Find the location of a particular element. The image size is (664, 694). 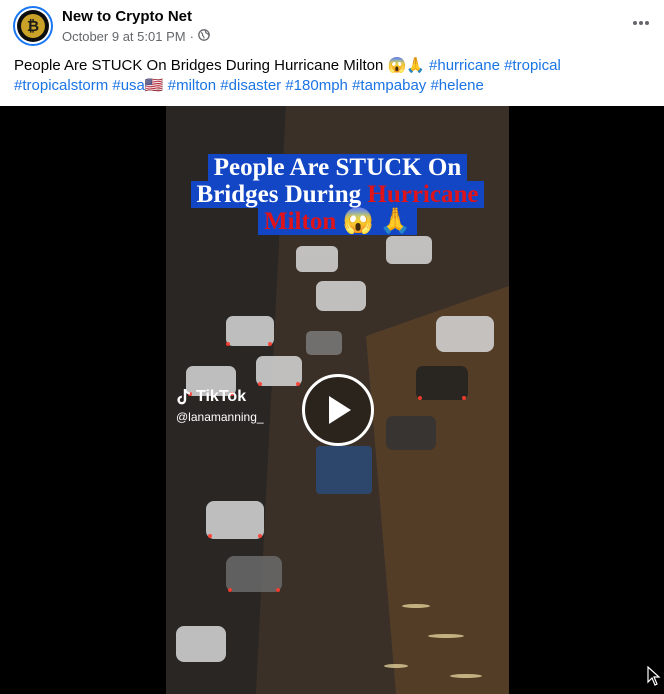

avatar: ₿ is located at coordinates (33, 26).